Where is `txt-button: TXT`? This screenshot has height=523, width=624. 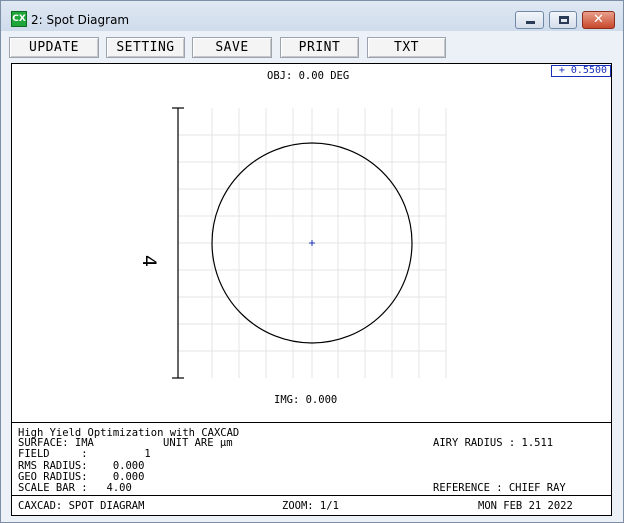 txt-button: TXT is located at coordinates (406, 47).